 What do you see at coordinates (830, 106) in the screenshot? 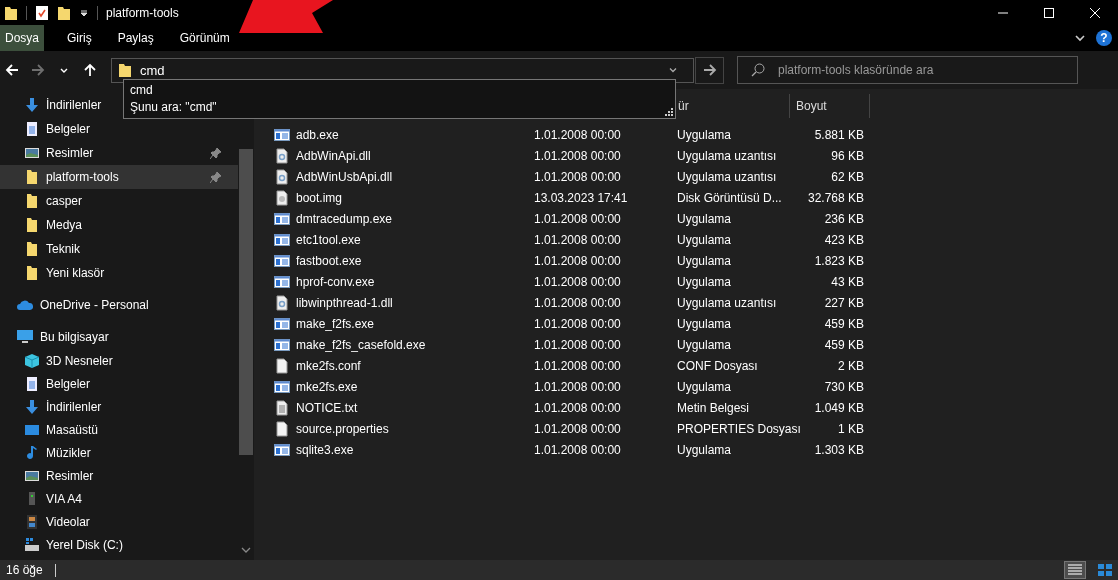
I see `column-header: Boyut` at bounding box center [830, 106].